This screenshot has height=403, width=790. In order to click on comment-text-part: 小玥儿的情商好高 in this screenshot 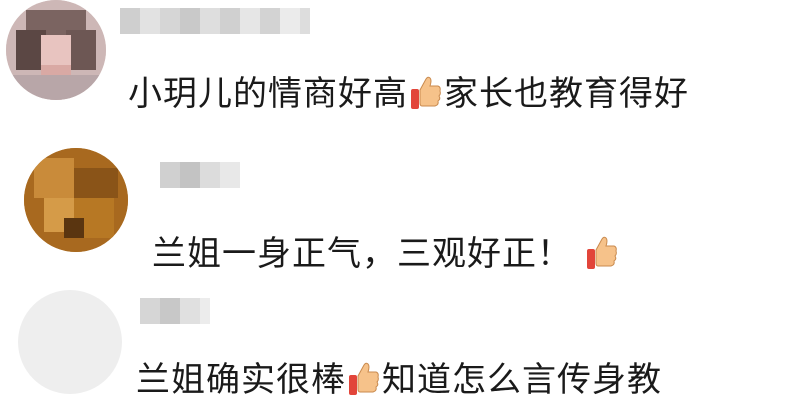, I will do `click(268, 94)`.